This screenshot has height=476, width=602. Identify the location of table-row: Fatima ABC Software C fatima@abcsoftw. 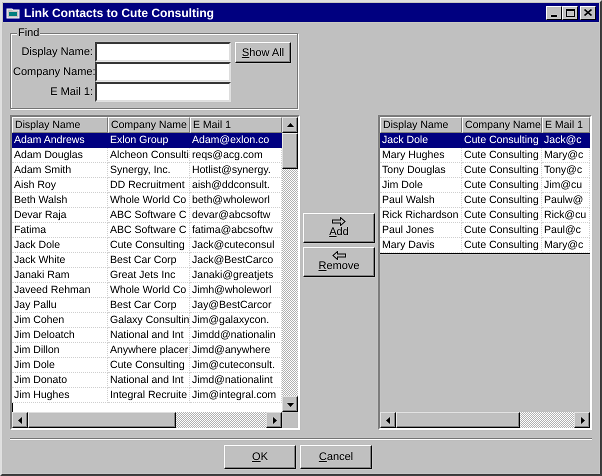
(147, 230).